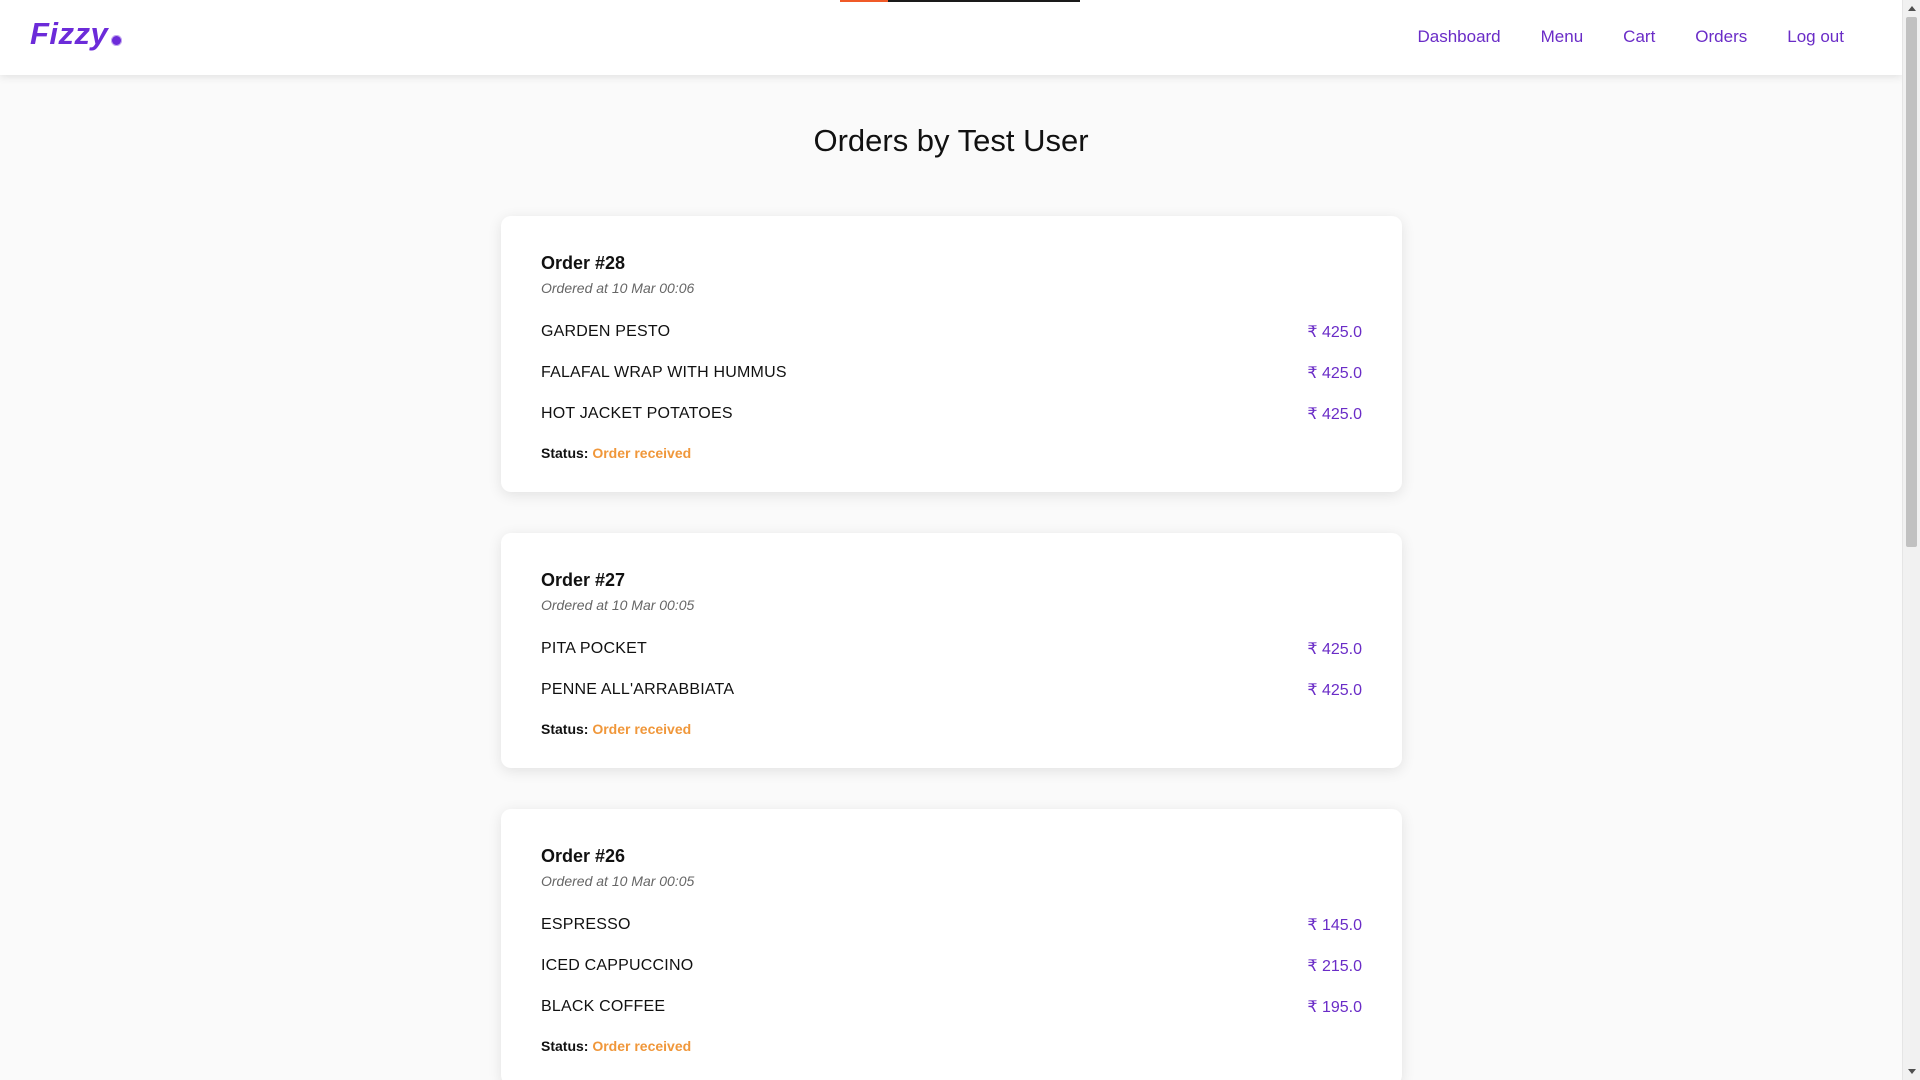 This screenshot has height=1080, width=1920. What do you see at coordinates (618, 288) in the screenshot?
I see `order-time: Ordered at 10 Mar 00:06` at bounding box center [618, 288].